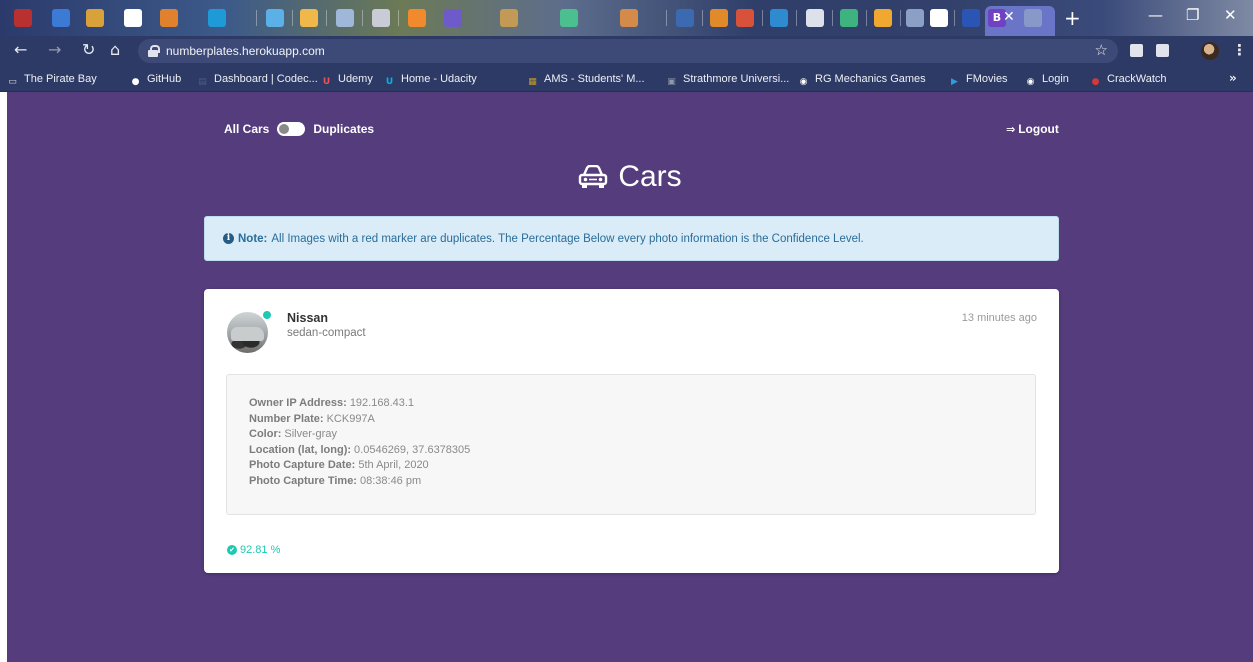 The width and height of the screenshot is (1253, 662). Describe the element at coordinates (1239, 50) in the screenshot. I see `browser-menu-icon: ⋮` at that location.